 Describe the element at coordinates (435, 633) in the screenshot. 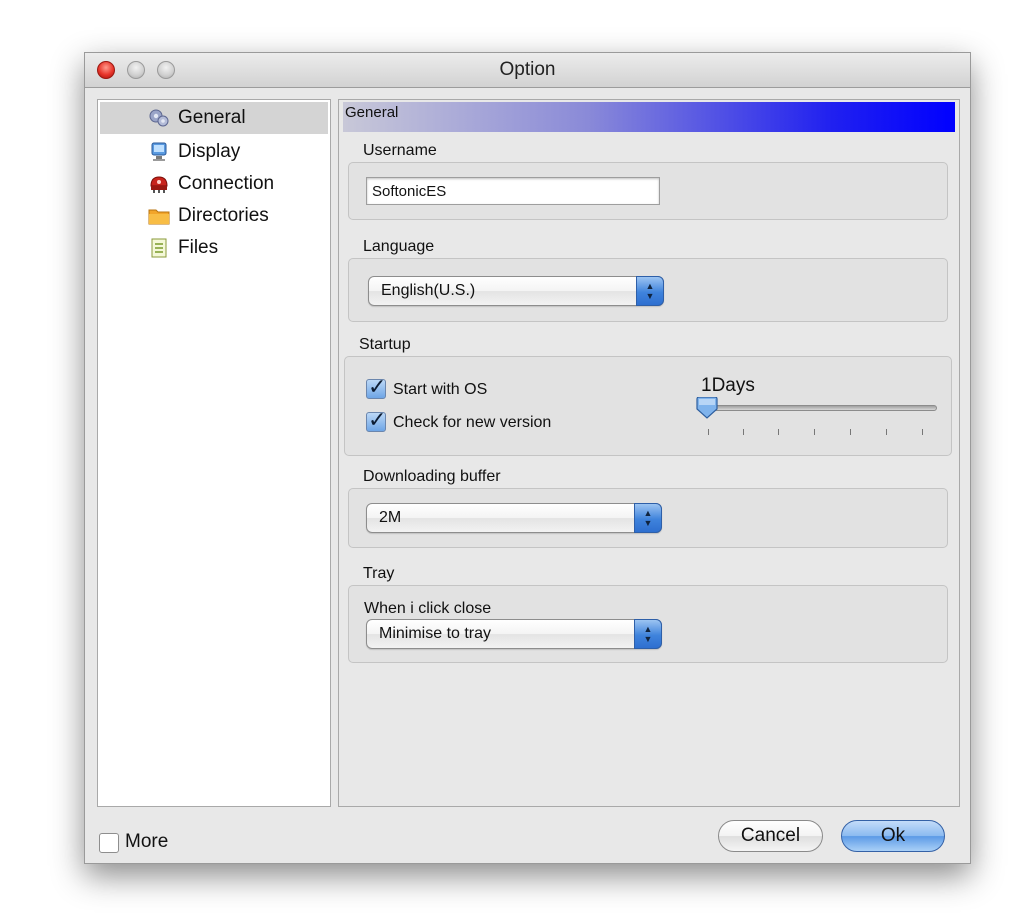

I see `tray-select-value: Minimise to tray` at that location.